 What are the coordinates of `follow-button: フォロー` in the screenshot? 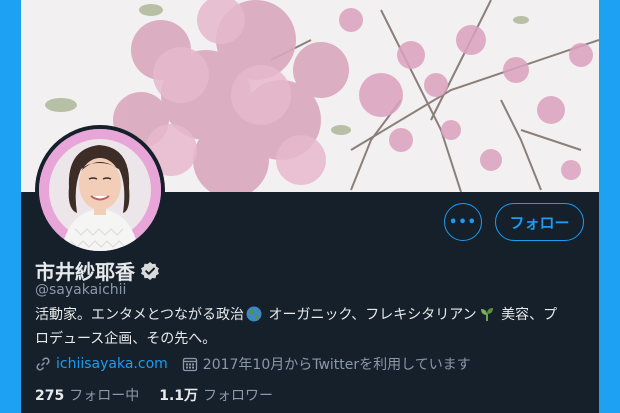 It's located at (539, 222).